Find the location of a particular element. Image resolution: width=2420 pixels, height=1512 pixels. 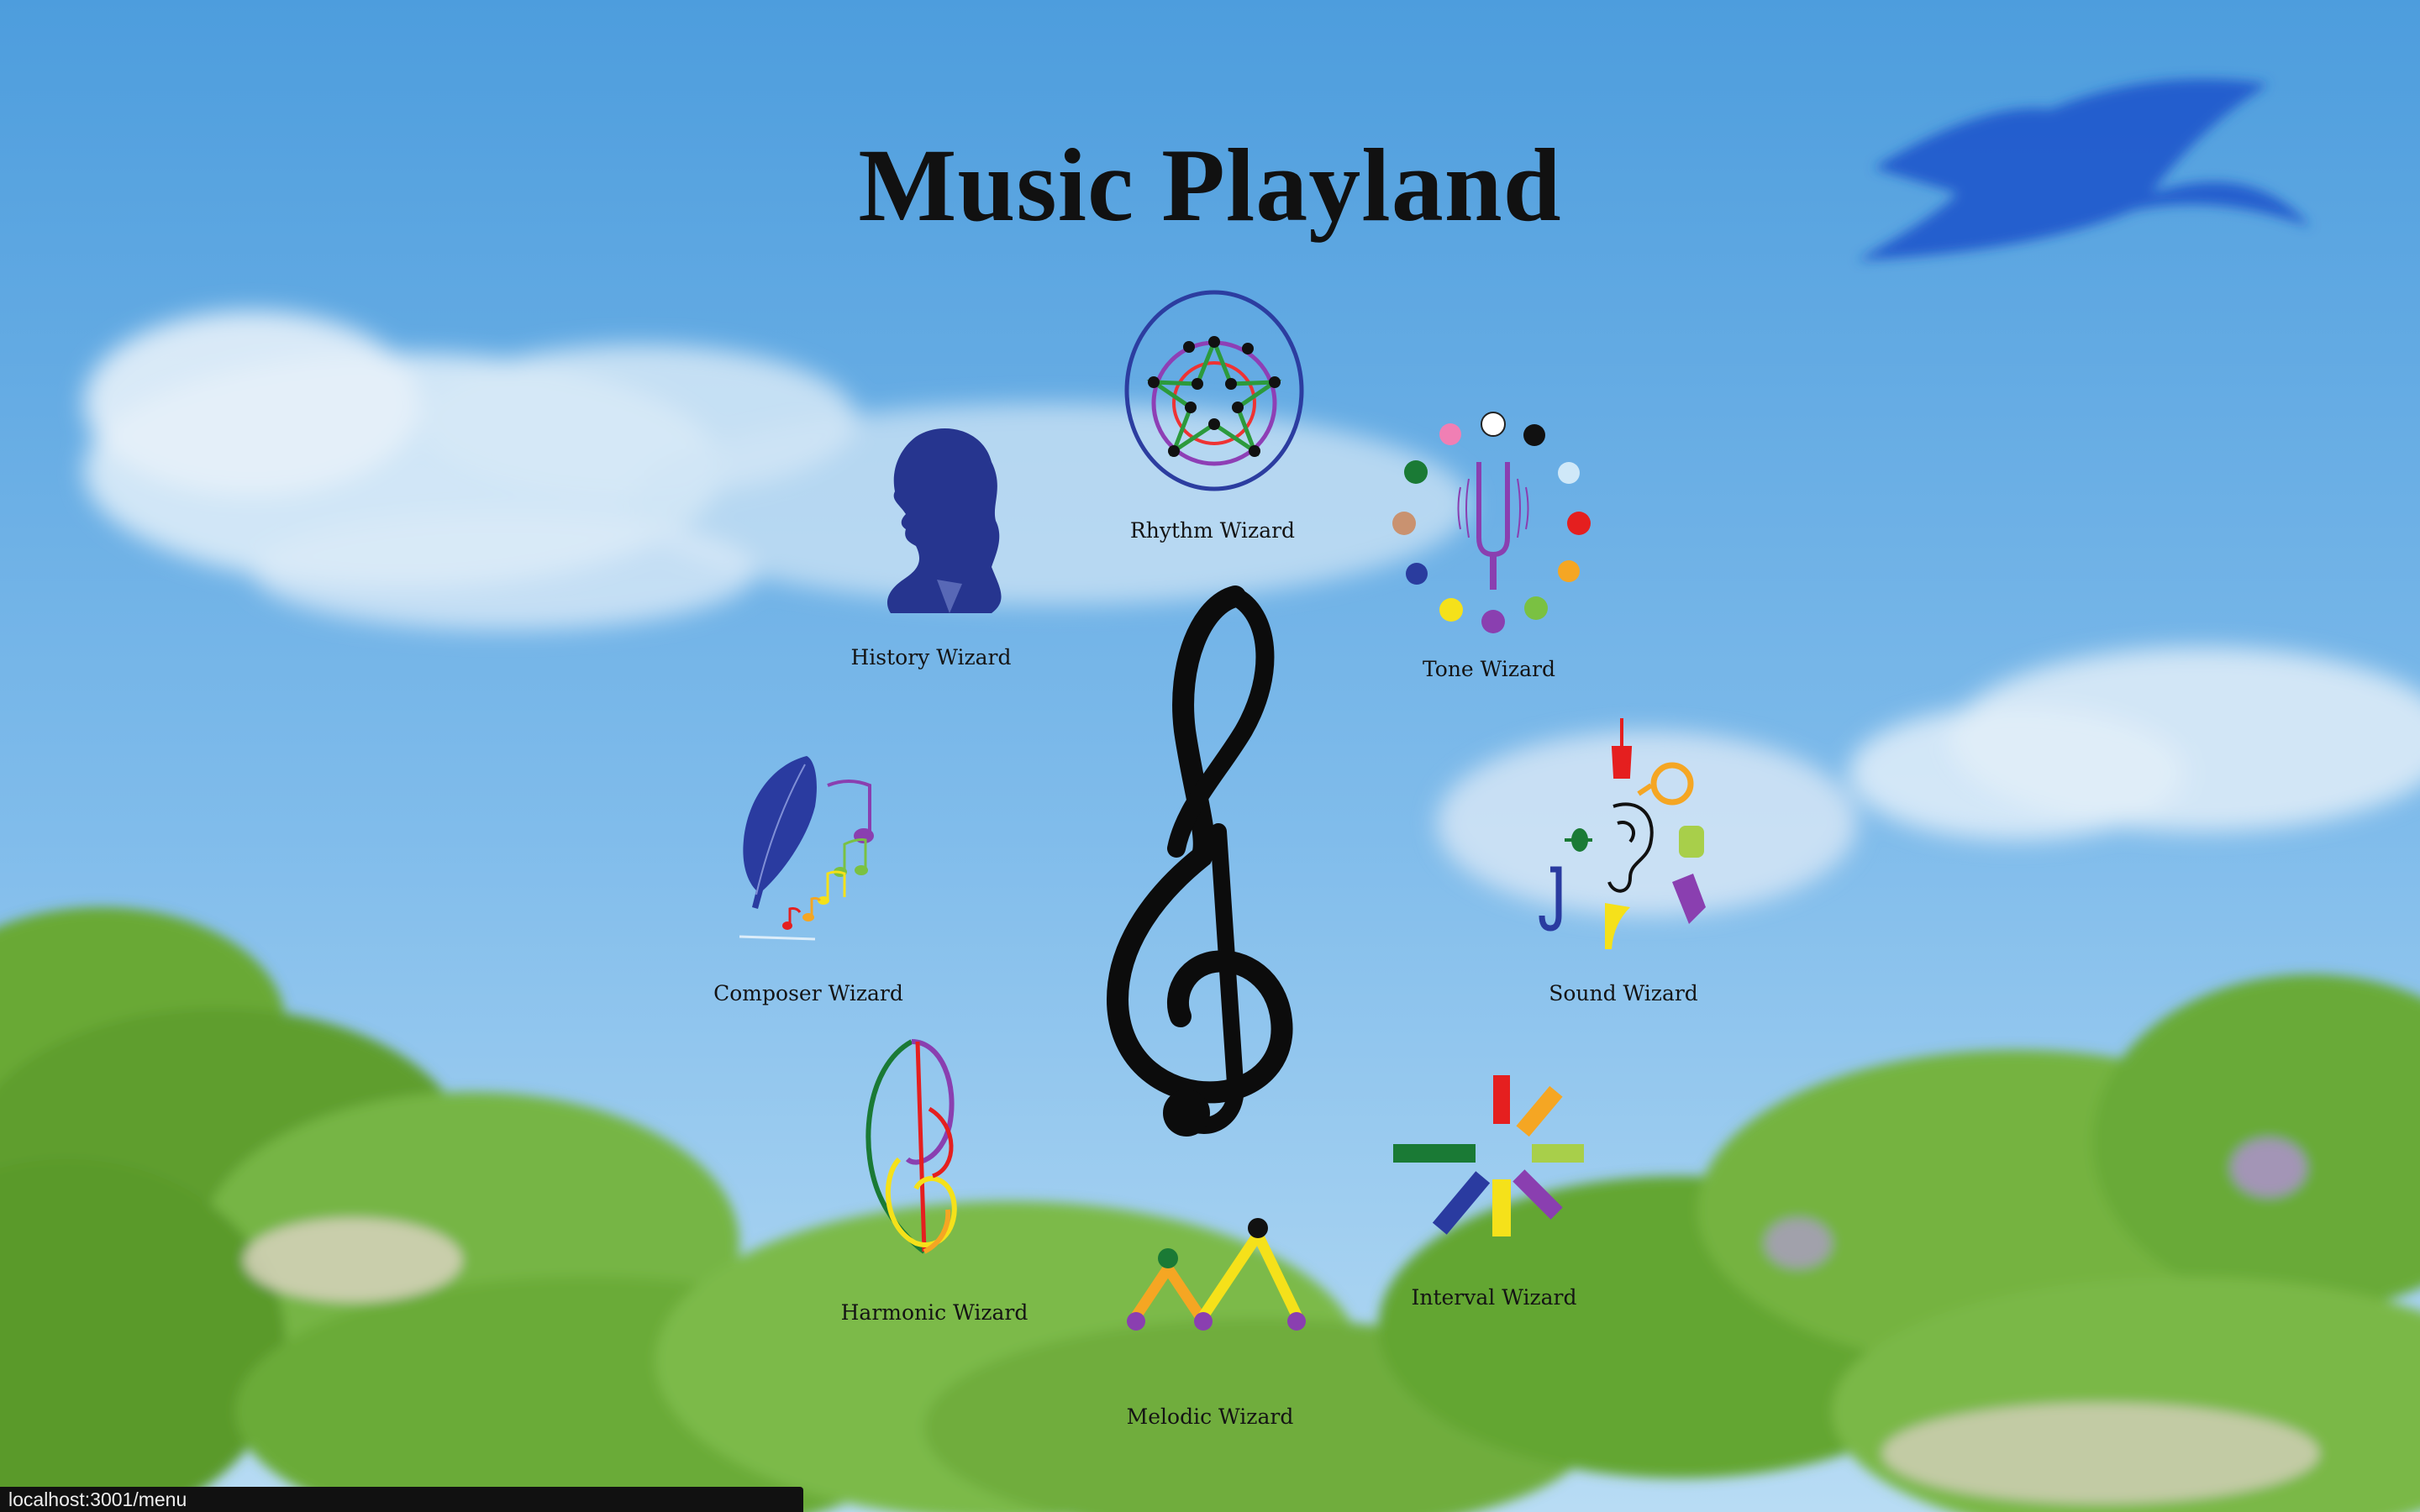

interval-burst-icon is located at coordinates (1488, 1155).